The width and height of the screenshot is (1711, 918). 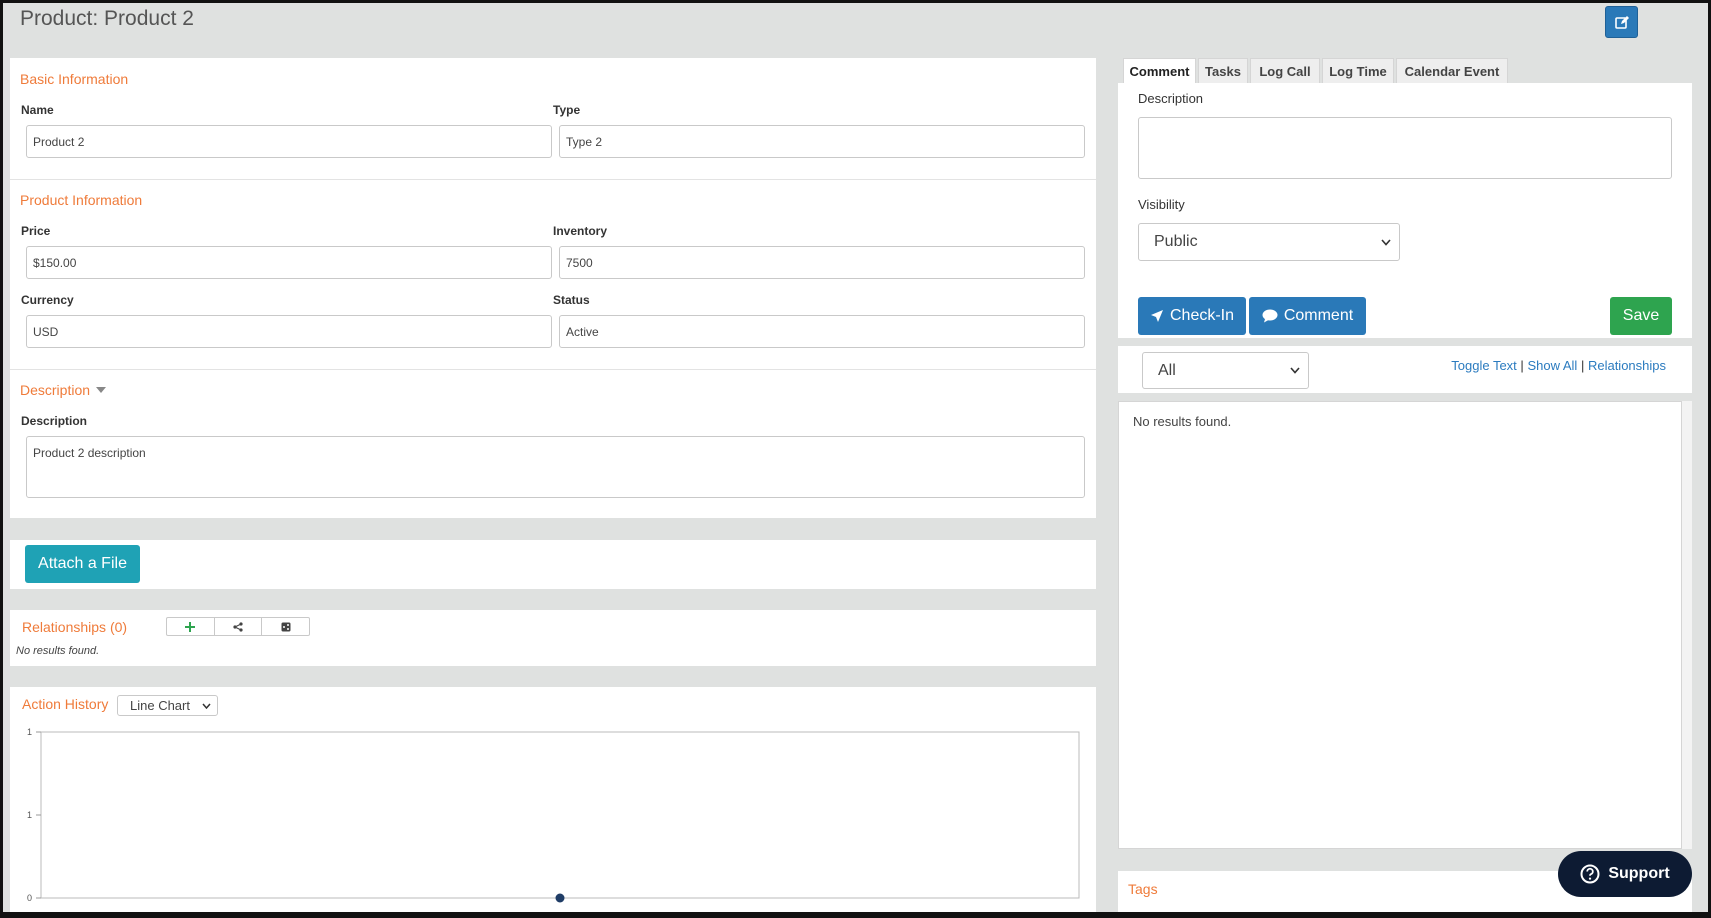 What do you see at coordinates (289, 262) in the screenshot?
I see `price-field: $150.00` at bounding box center [289, 262].